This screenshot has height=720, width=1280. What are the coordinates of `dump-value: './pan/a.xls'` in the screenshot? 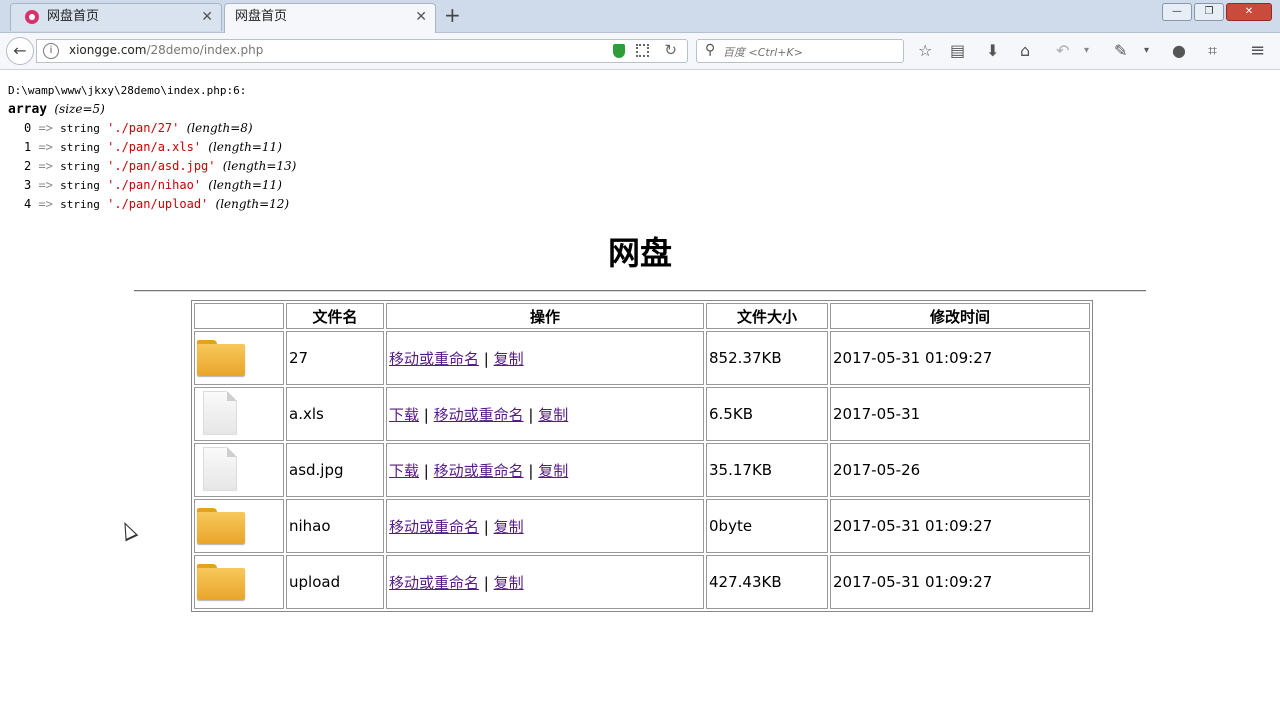 It's located at (154, 147).